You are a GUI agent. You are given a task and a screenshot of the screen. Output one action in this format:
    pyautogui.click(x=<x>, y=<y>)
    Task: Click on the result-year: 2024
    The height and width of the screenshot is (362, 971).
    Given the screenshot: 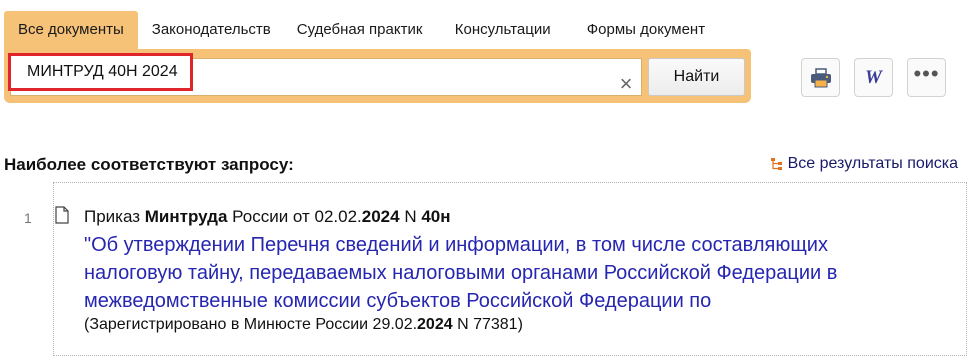 What is the action you would take?
    pyautogui.click(x=380, y=216)
    